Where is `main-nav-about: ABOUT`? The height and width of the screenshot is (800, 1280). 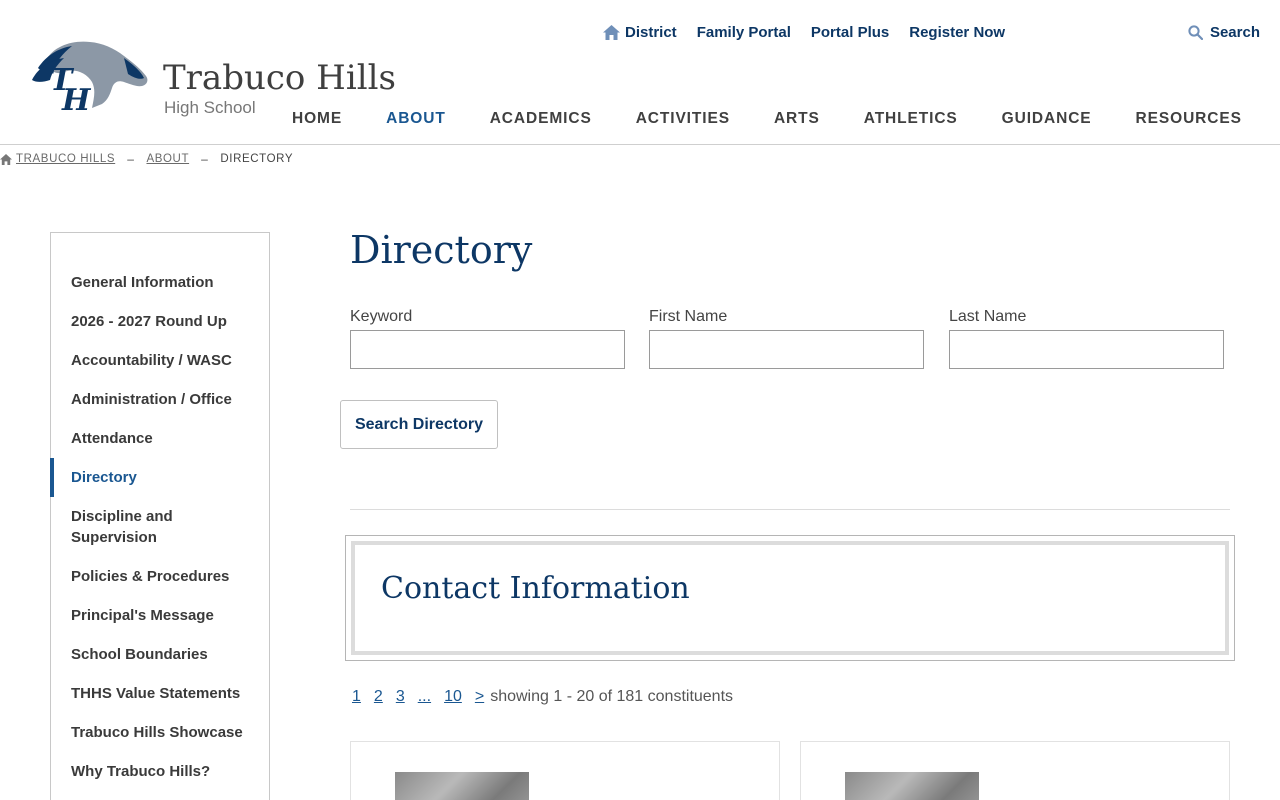
main-nav-about: ABOUT is located at coordinates (416, 119).